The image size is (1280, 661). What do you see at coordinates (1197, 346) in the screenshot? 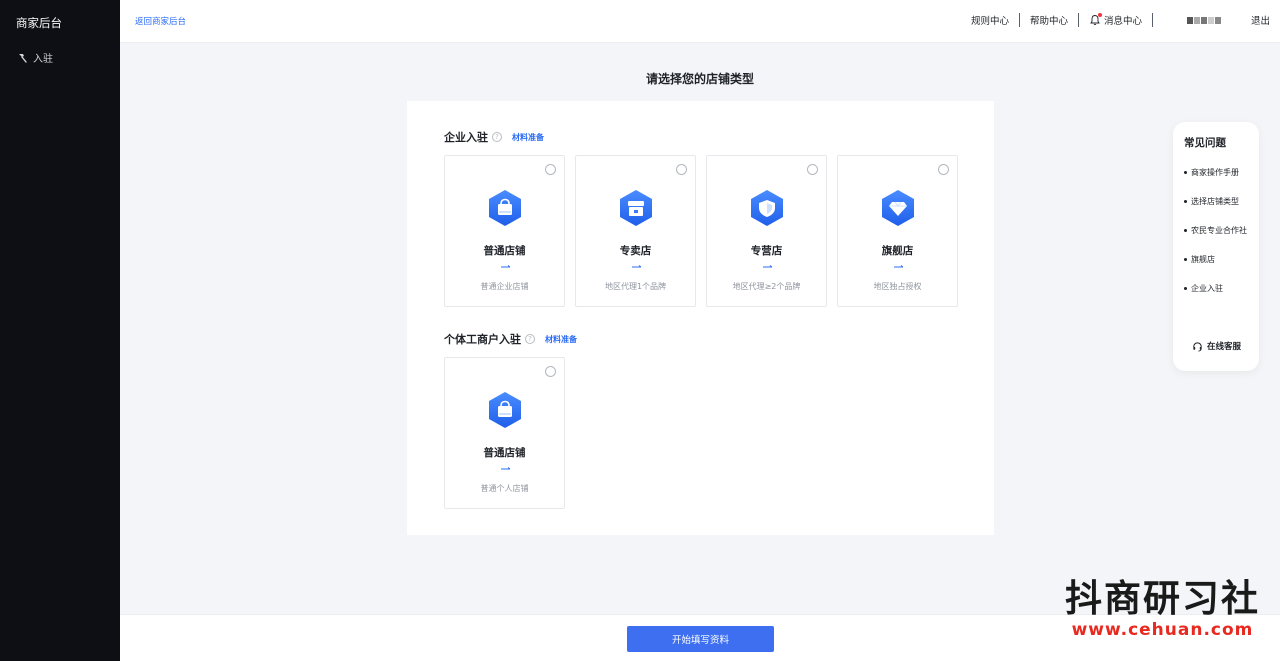
I see `headset-icon` at bounding box center [1197, 346].